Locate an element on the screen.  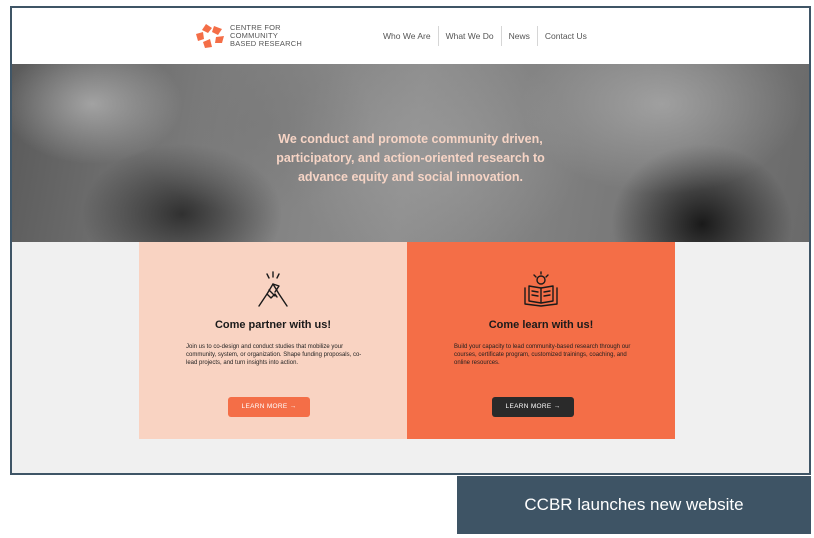
logo-line: BASED RESEARCH is located at coordinates (266, 43).